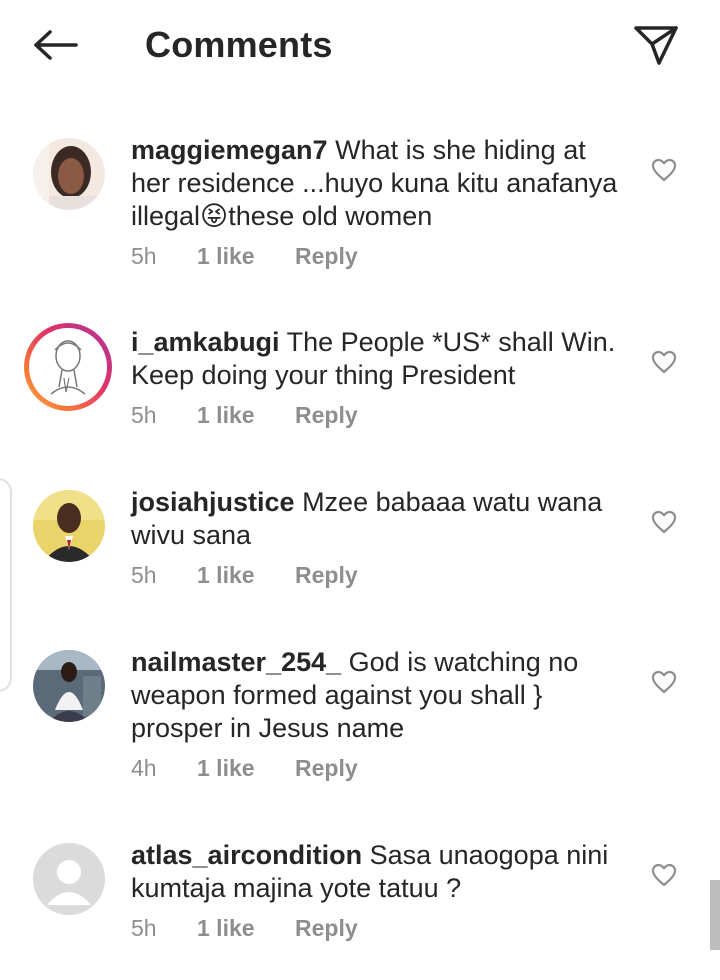 The height and width of the screenshot is (980, 720). I want to click on header-bar: Comments, so click(360, 45).